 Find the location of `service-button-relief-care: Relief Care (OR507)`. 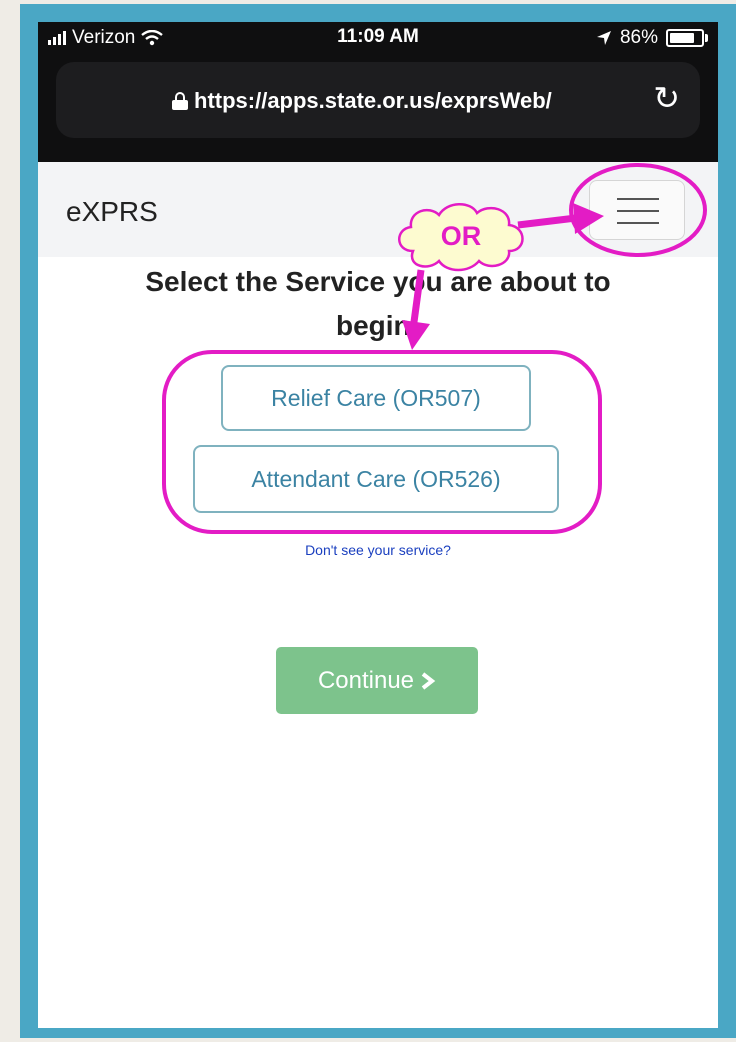

service-button-relief-care: Relief Care (OR507) is located at coordinates (376, 398).